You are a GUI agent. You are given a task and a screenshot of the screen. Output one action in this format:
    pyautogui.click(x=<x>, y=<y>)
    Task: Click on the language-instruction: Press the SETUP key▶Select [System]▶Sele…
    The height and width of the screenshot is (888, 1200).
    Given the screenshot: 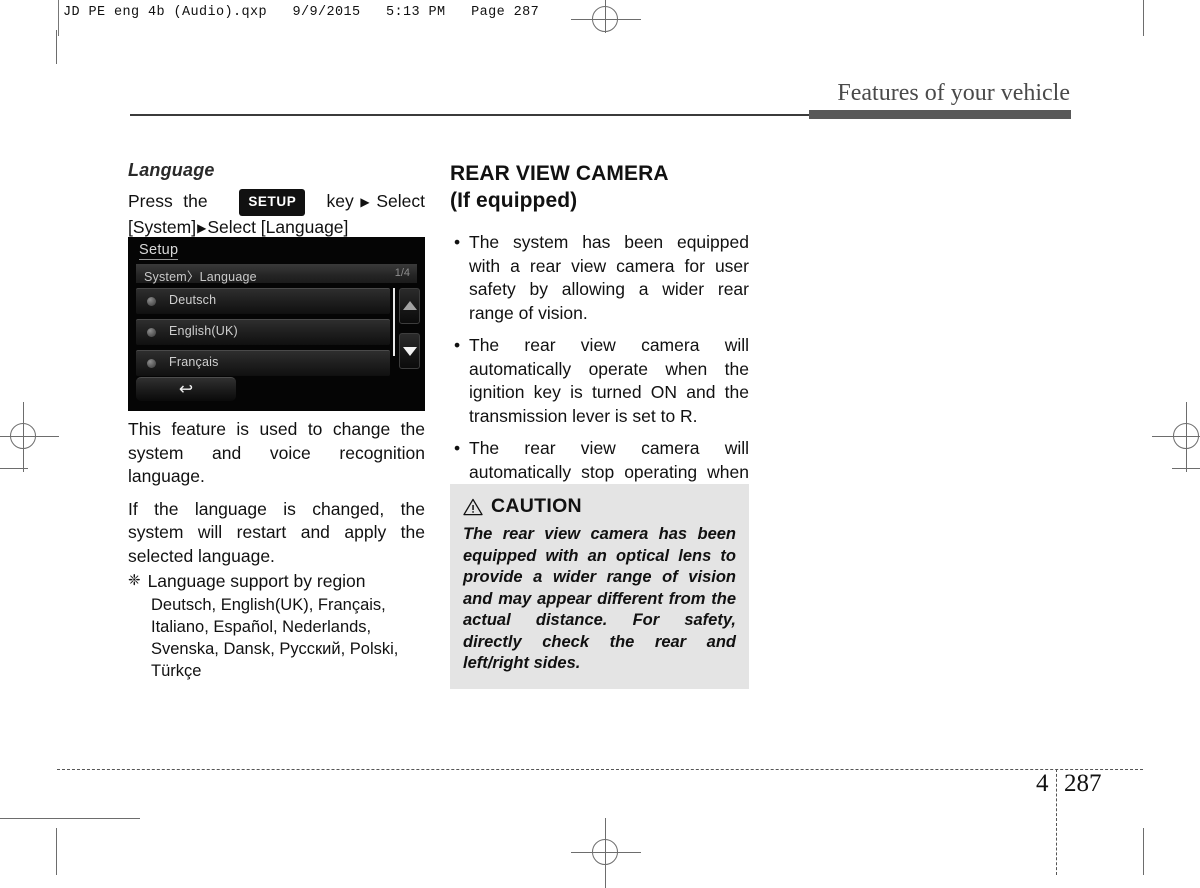 What is the action you would take?
    pyautogui.click(x=276, y=214)
    